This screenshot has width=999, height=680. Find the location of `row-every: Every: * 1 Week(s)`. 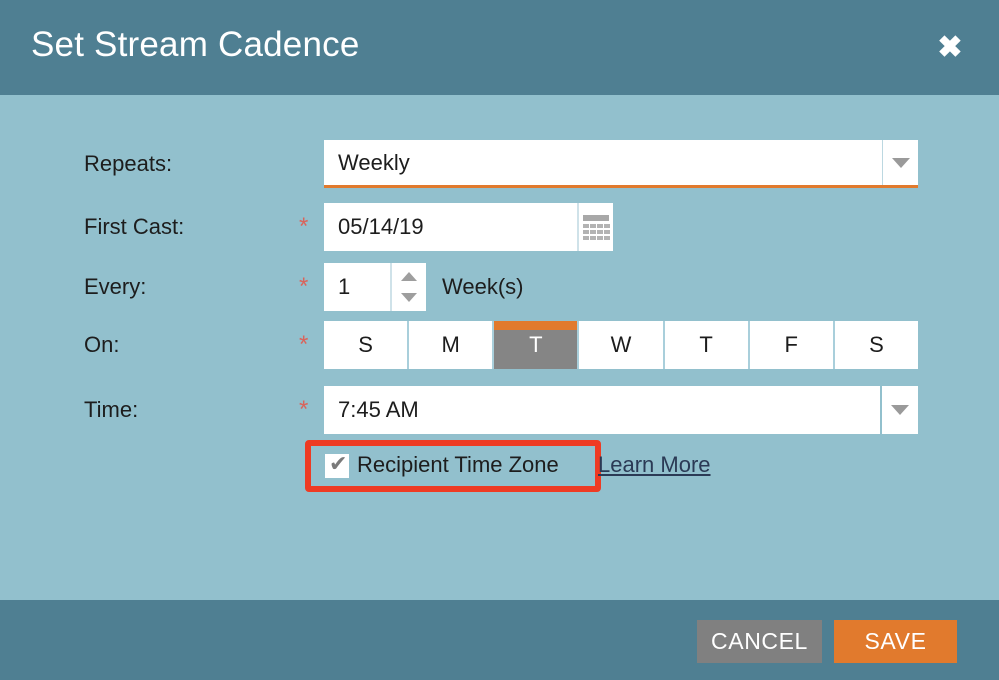

row-every: Every: * 1 Week(s) is located at coordinates (499, 287).